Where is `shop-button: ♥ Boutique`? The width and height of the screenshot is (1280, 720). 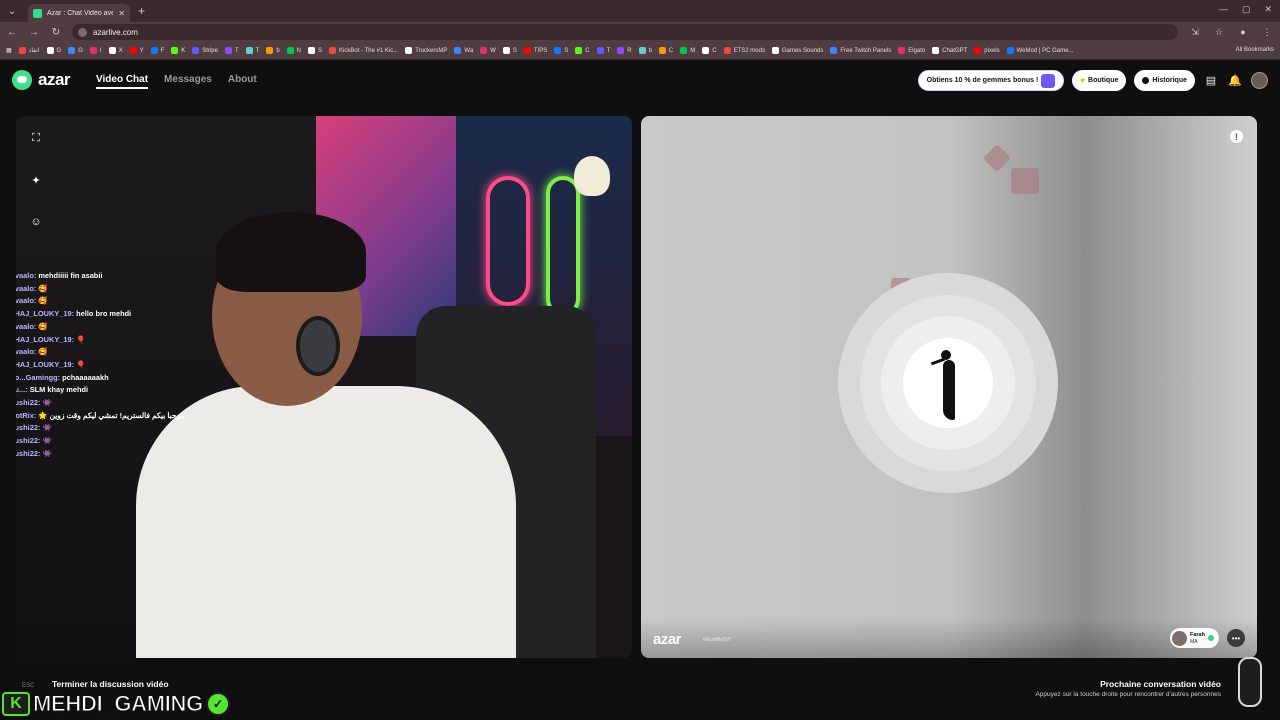 shop-button: ♥ Boutique is located at coordinates (1099, 80).